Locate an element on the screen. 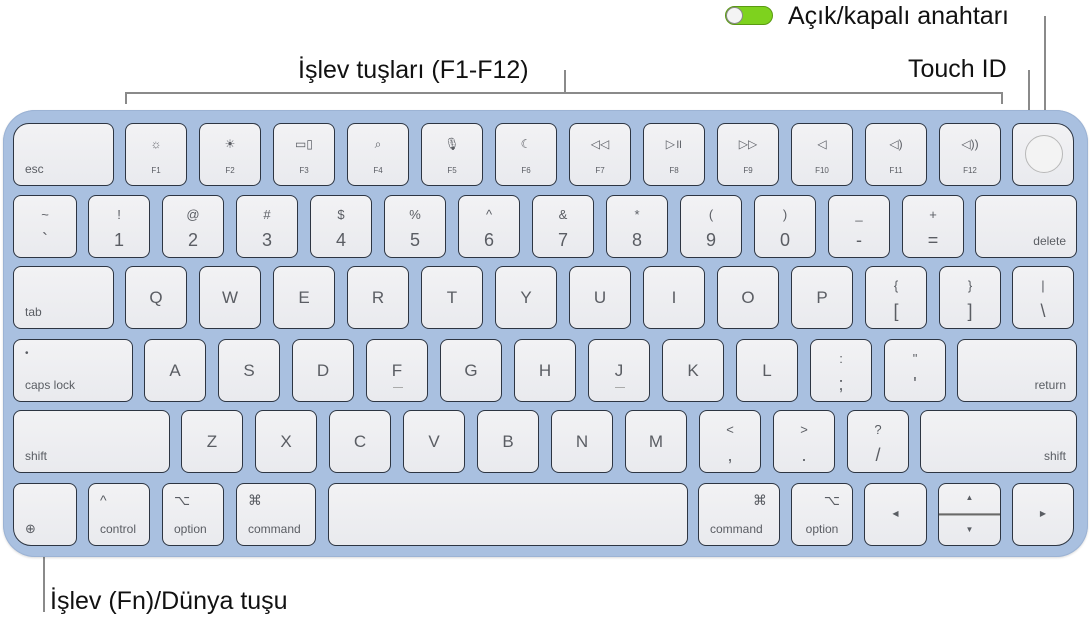 The width and height of the screenshot is (1091, 620). key-main-char: - is located at coordinates (859, 240).